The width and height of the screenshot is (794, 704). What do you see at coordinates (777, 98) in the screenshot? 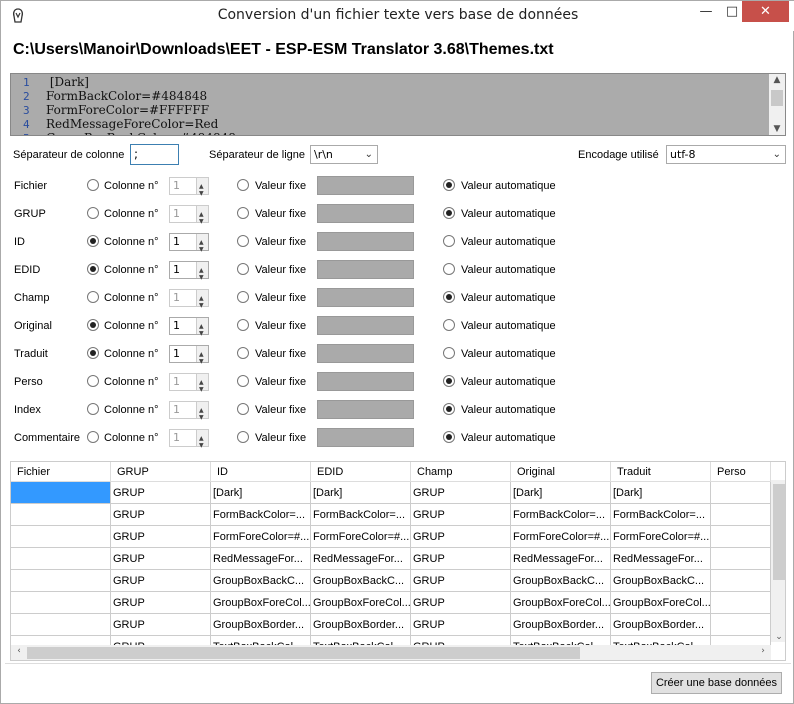
I see `editor-scroll-thumb` at bounding box center [777, 98].